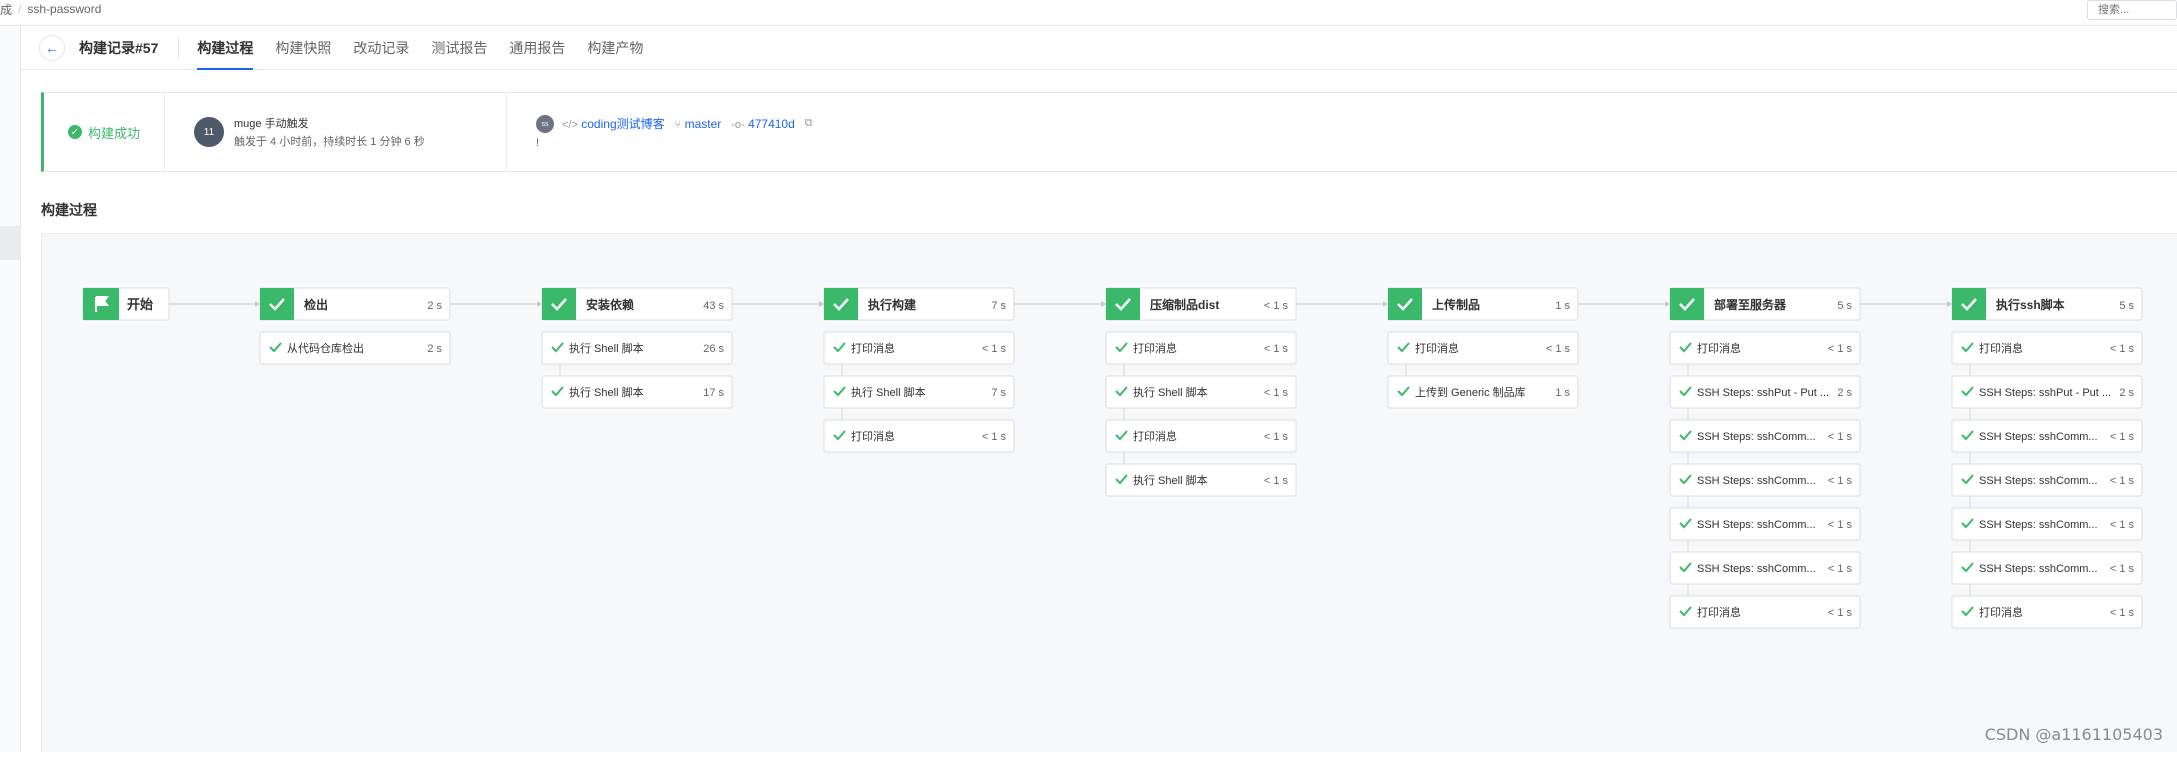 The height and width of the screenshot is (758, 2177). I want to click on stage-1-step-1: 执行 Shell 脚本 17 s, so click(637, 392).